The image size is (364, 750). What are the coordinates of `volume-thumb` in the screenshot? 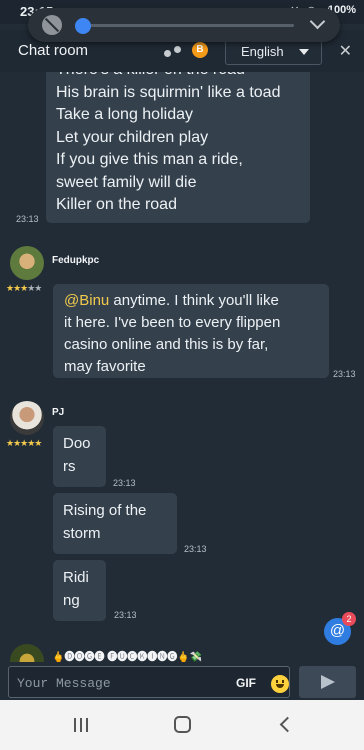 It's located at (82, 26).